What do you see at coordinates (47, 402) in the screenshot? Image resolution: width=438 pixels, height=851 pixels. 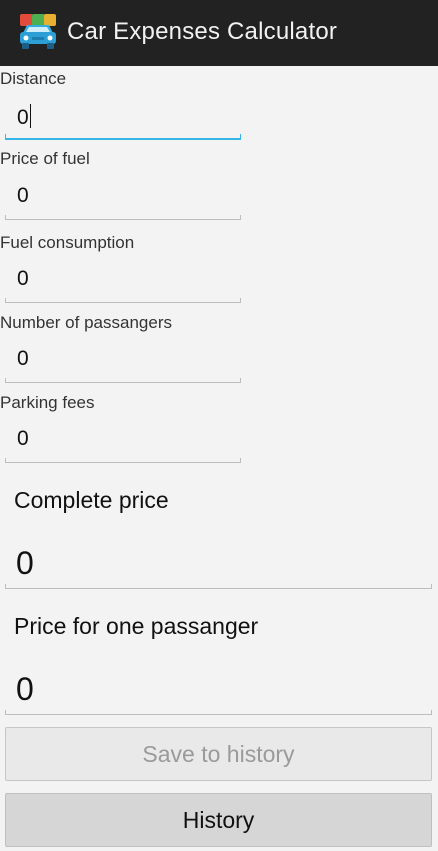 I see `parking-label: Parking fees` at bounding box center [47, 402].